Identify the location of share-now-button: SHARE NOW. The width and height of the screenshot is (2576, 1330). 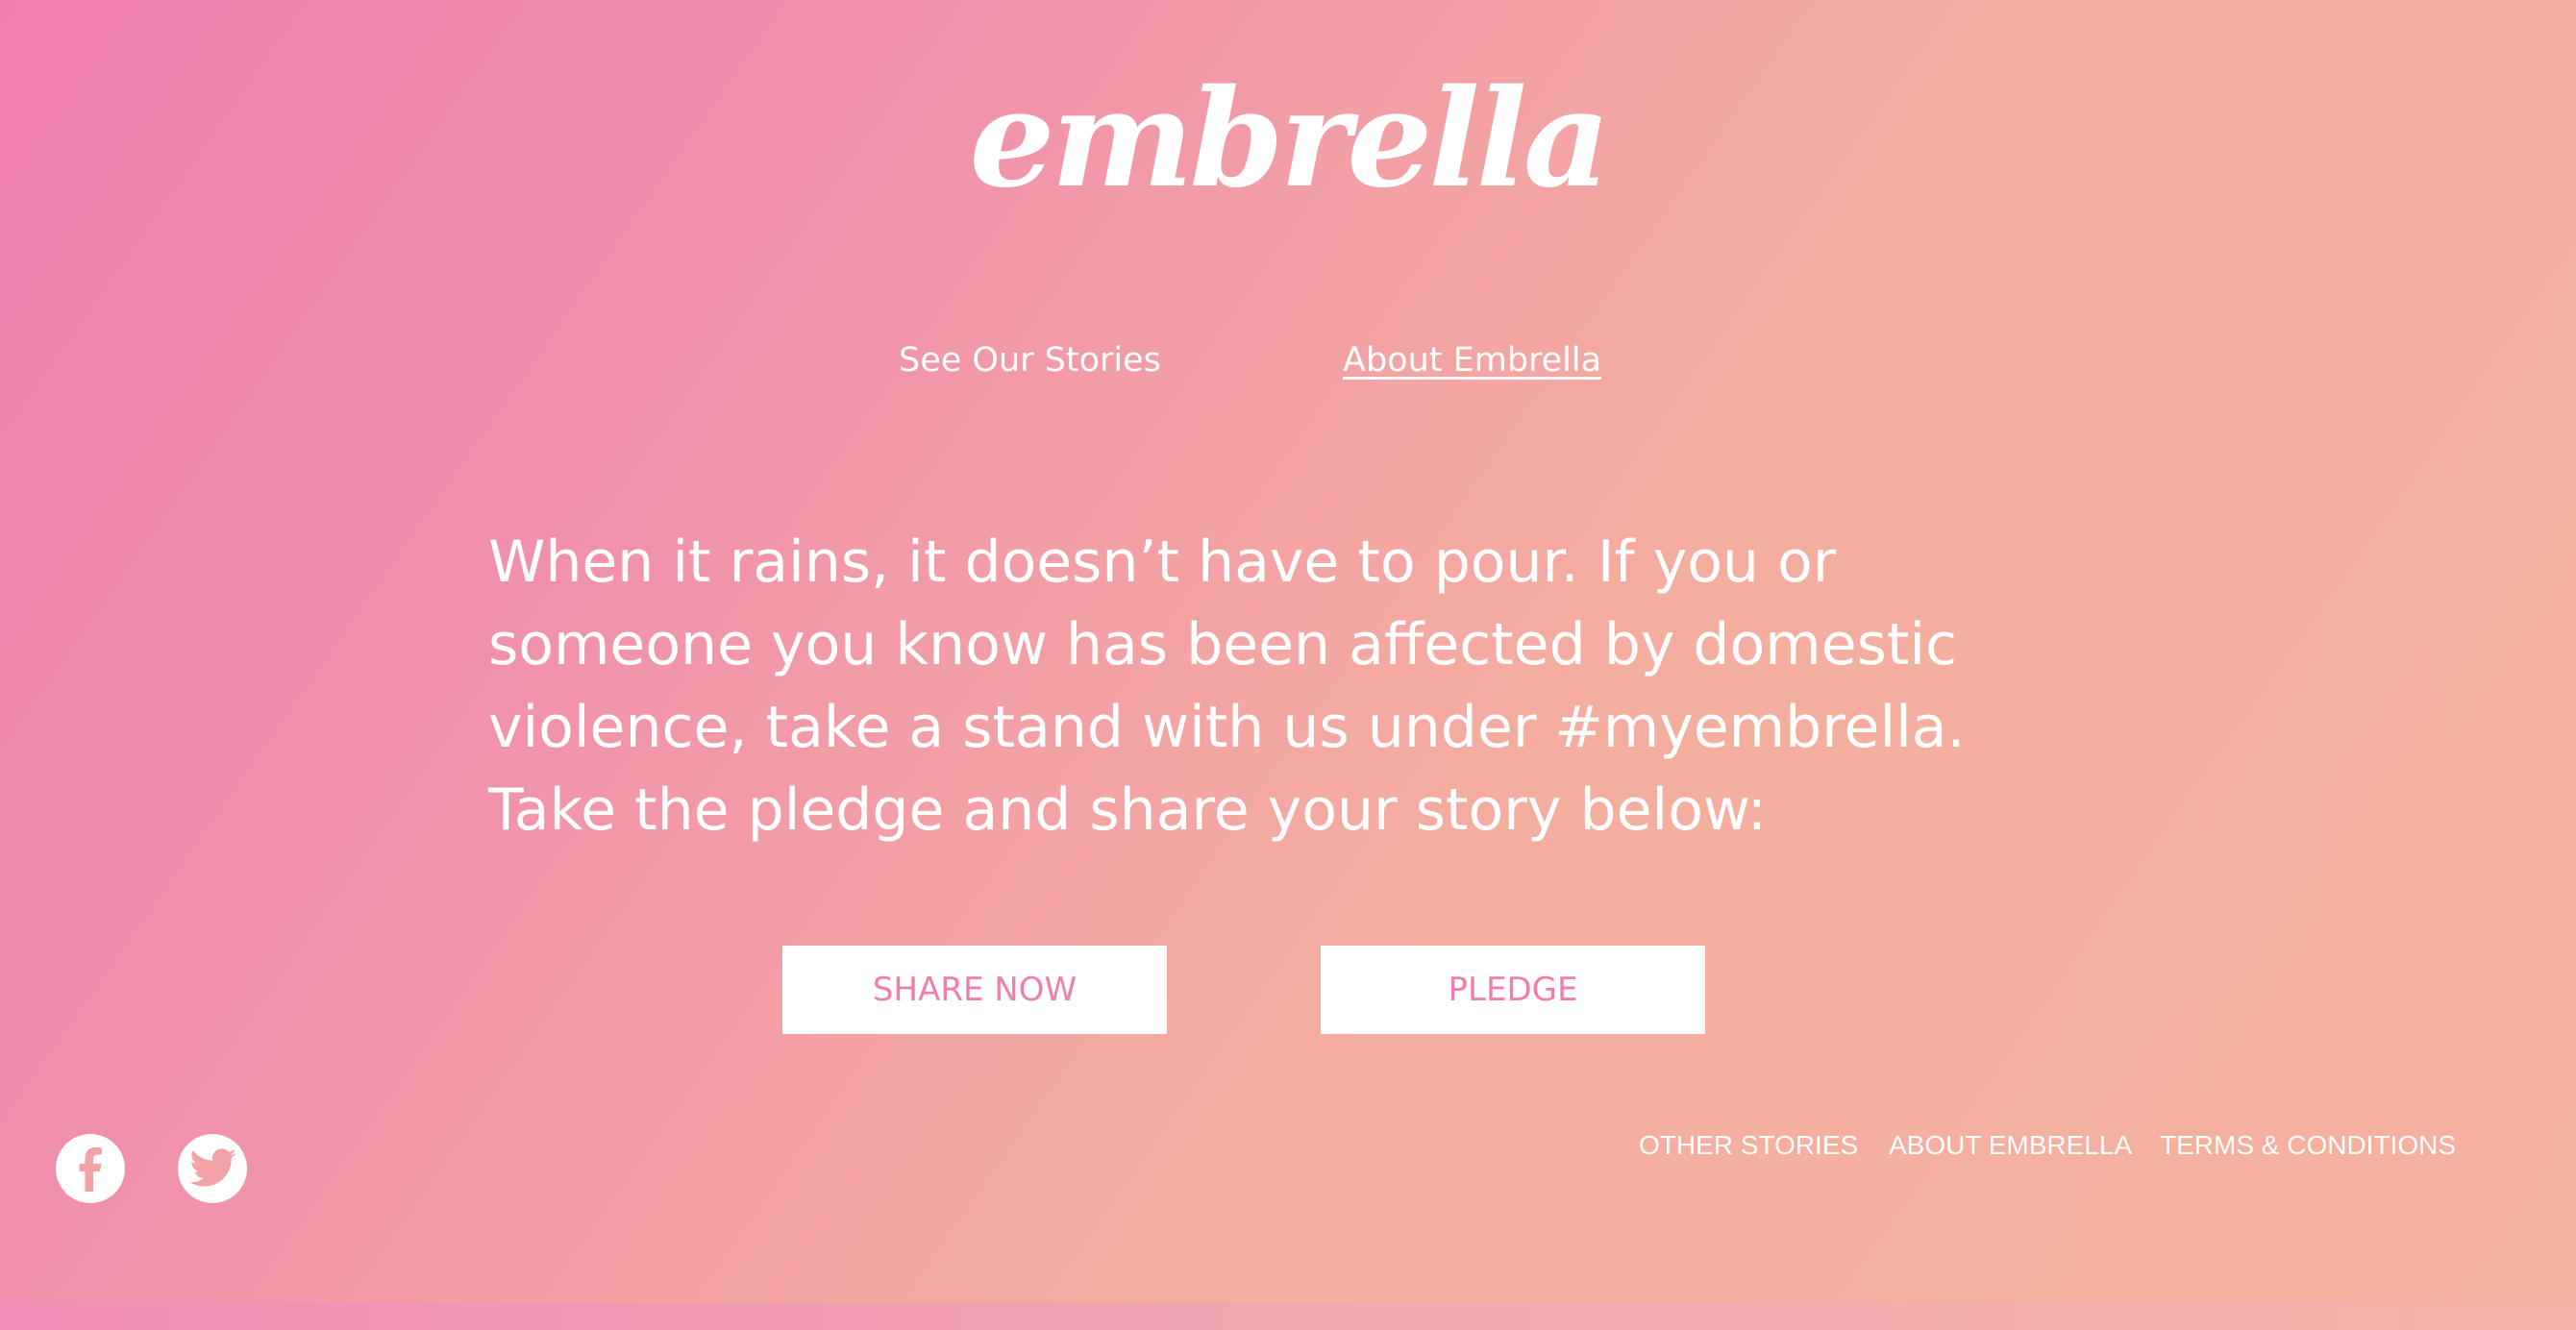
(975, 990).